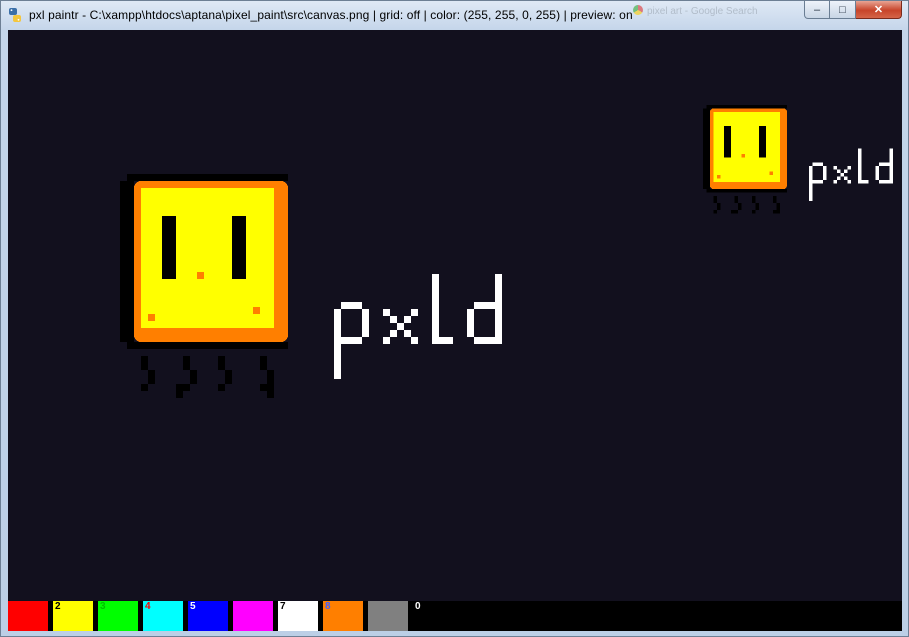 The image size is (909, 637). What do you see at coordinates (148, 606) in the screenshot?
I see `swatch-key-label: 4` at bounding box center [148, 606].